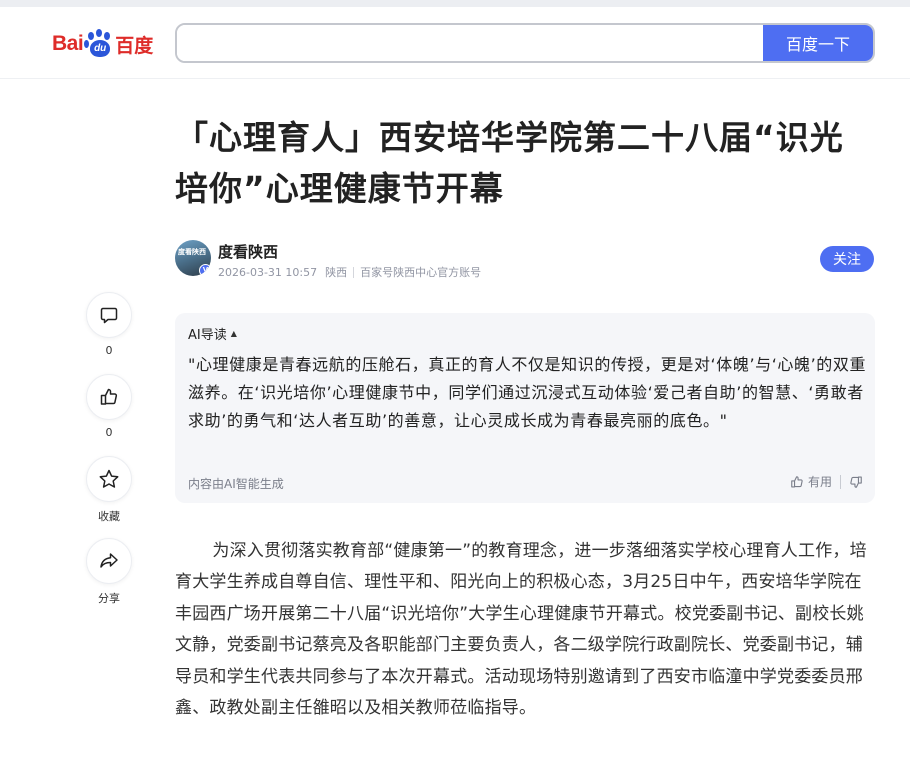  I want to click on comment-button, so click(109, 315).